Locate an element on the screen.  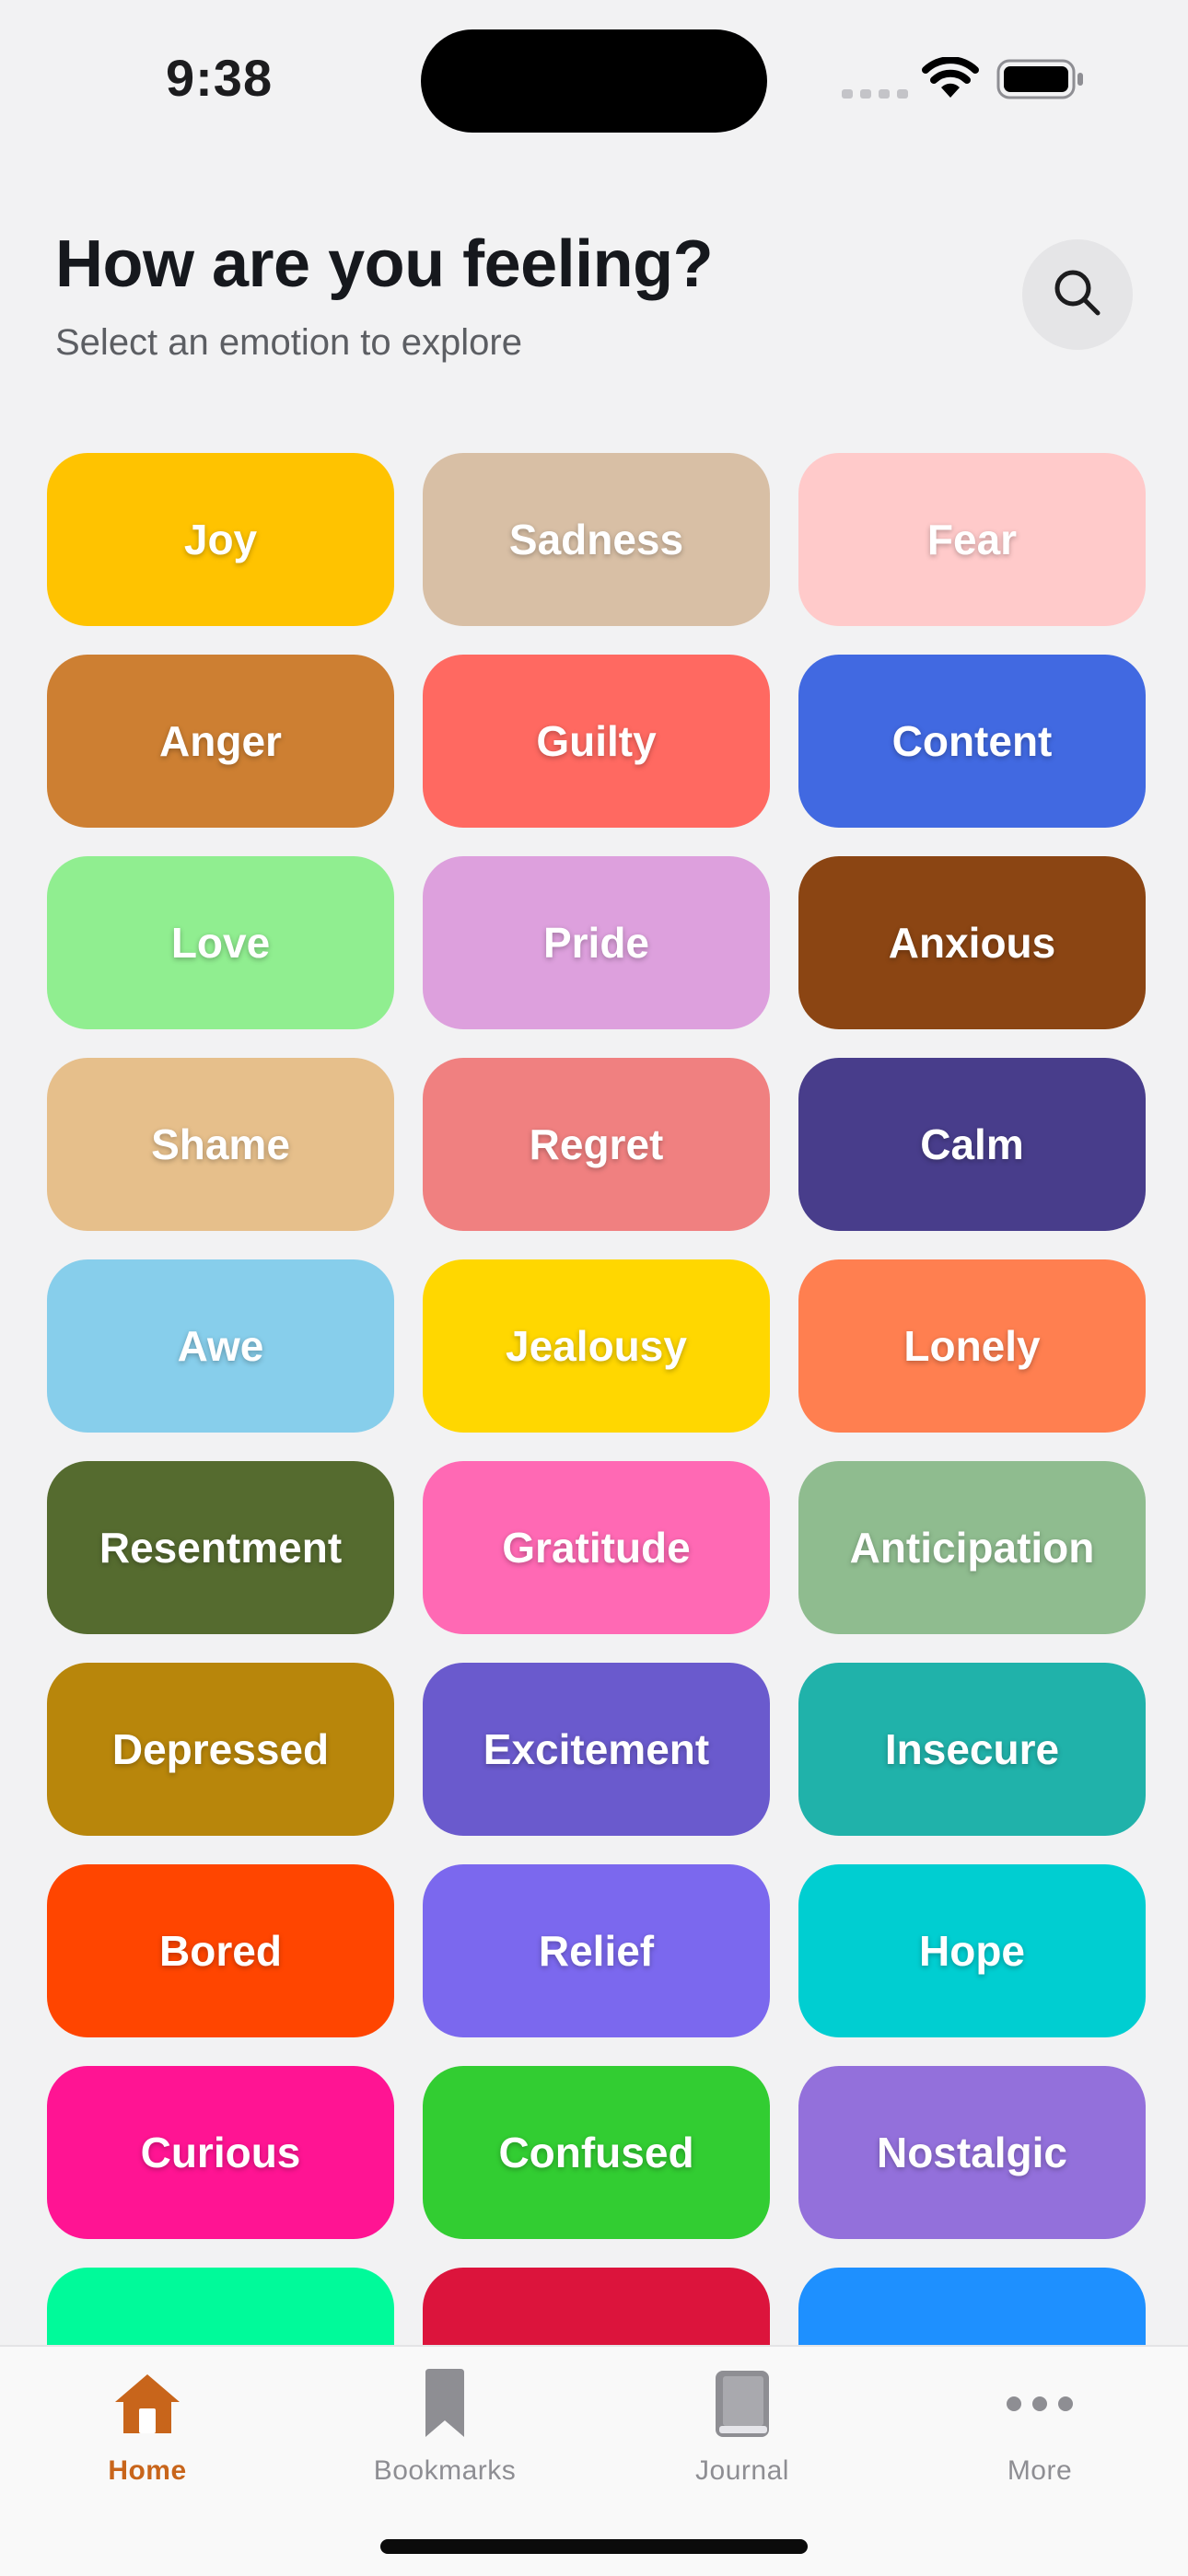
emotion-tile: Joy is located at coordinates (220, 539).